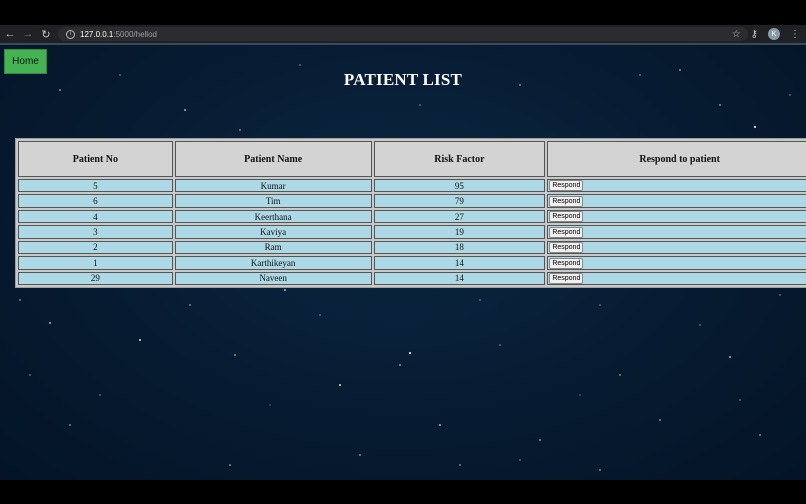  Describe the element at coordinates (736, 34) in the screenshot. I see `bookmark-star-icon: ☆` at that location.